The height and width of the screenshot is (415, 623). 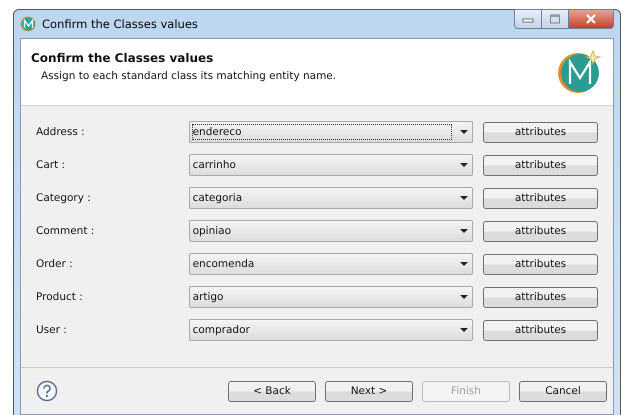 I want to click on entity-dropdown: carrinho, so click(x=331, y=165).